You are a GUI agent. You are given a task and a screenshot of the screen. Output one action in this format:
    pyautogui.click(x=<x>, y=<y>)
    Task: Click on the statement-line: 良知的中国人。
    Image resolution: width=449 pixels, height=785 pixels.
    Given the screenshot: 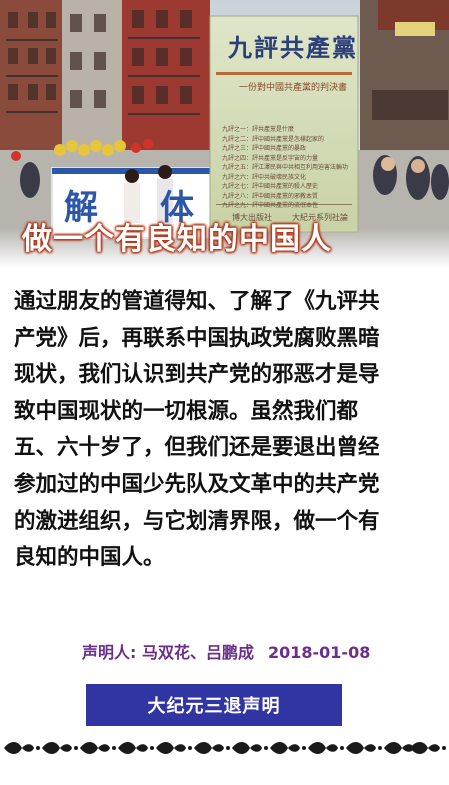 What is the action you would take?
    pyautogui.click(x=89, y=558)
    